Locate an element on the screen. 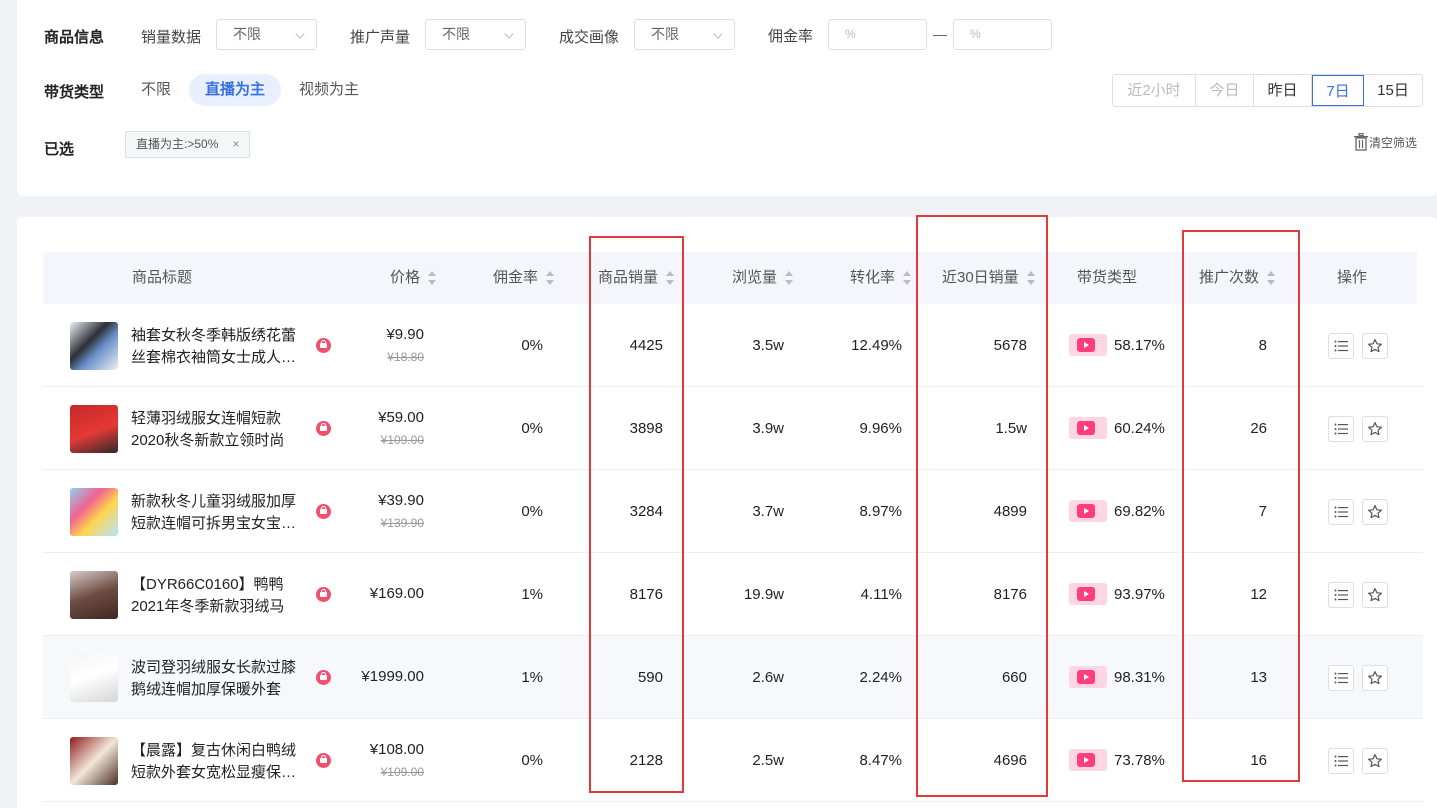 The height and width of the screenshot is (808, 1437). original-price: ¥139.90 is located at coordinates (402, 523).